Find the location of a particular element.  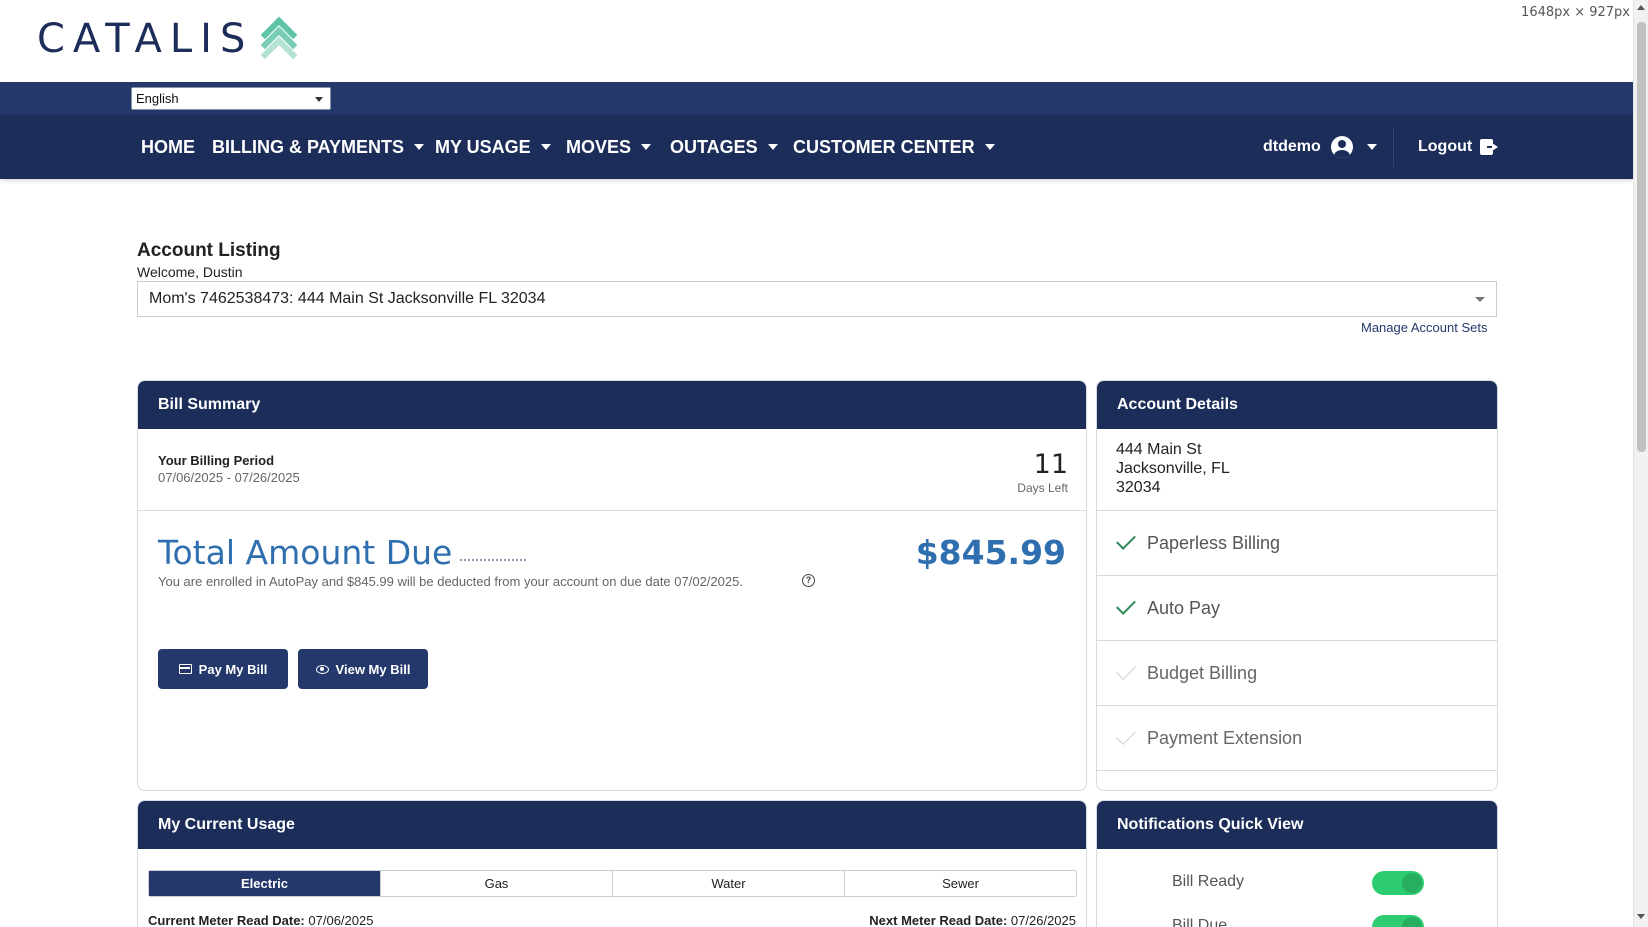

billing-period-dates: 07/06/2025 - 07/26/2025 is located at coordinates (229, 477).